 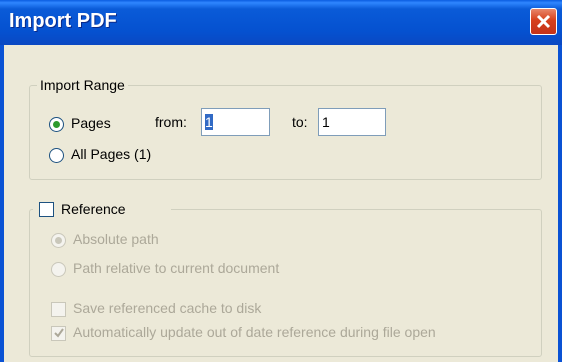 What do you see at coordinates (326, 122) in the screenshot?
I see `to-value: 1` at bounding box center [326, 122].